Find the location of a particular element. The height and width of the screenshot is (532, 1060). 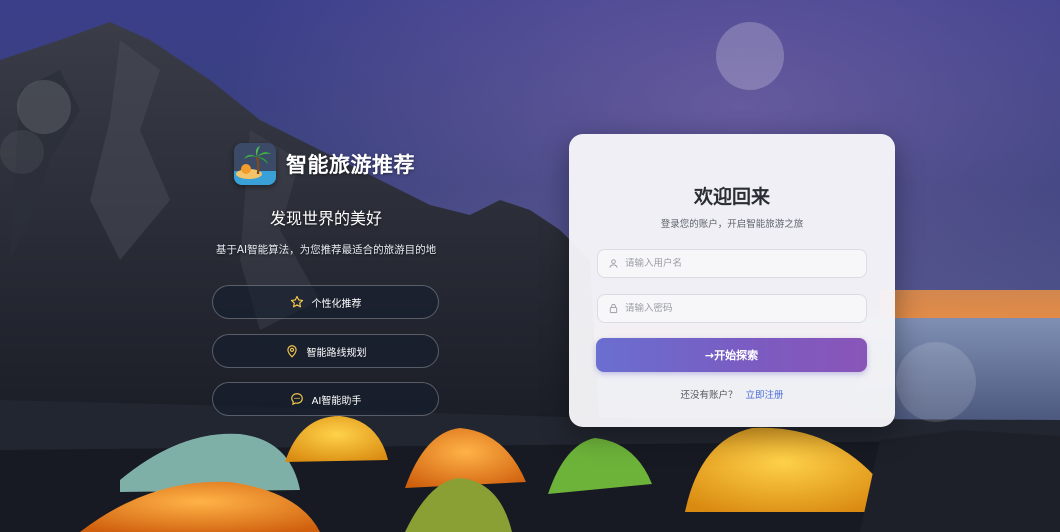

register-link: 立即注册 is located at coordinates (765, 395).